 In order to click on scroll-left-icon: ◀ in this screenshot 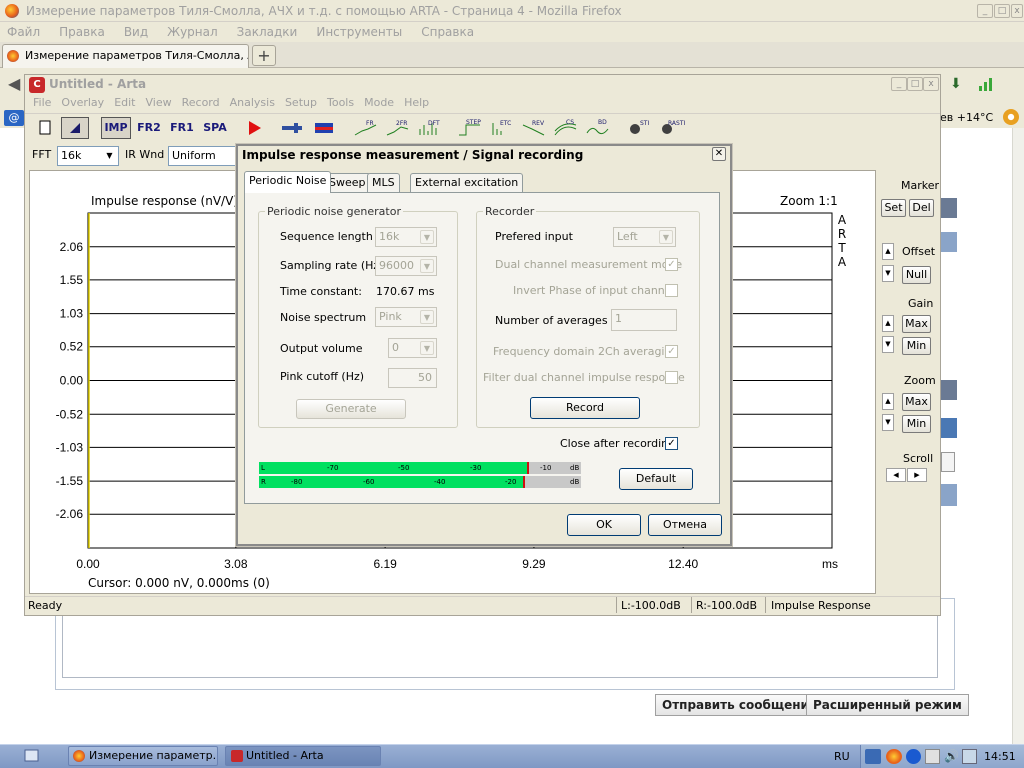, I will do `click(896, 475)`.